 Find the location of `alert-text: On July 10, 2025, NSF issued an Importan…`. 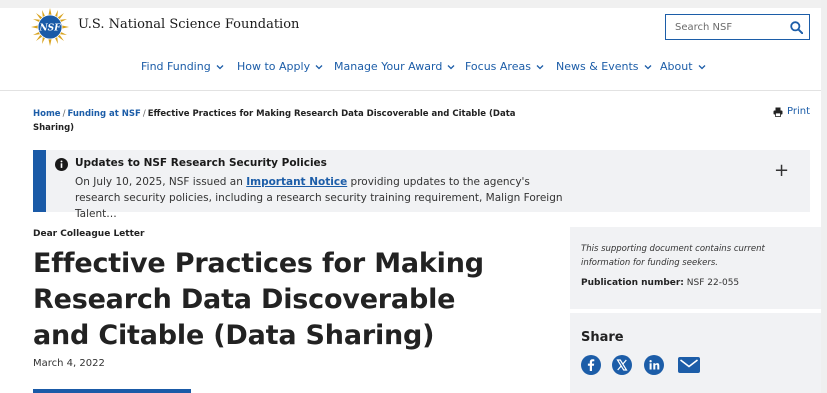

alert-text: On July 10, 2025, NSF issued an Importan… is located at coordinates (325, 198).